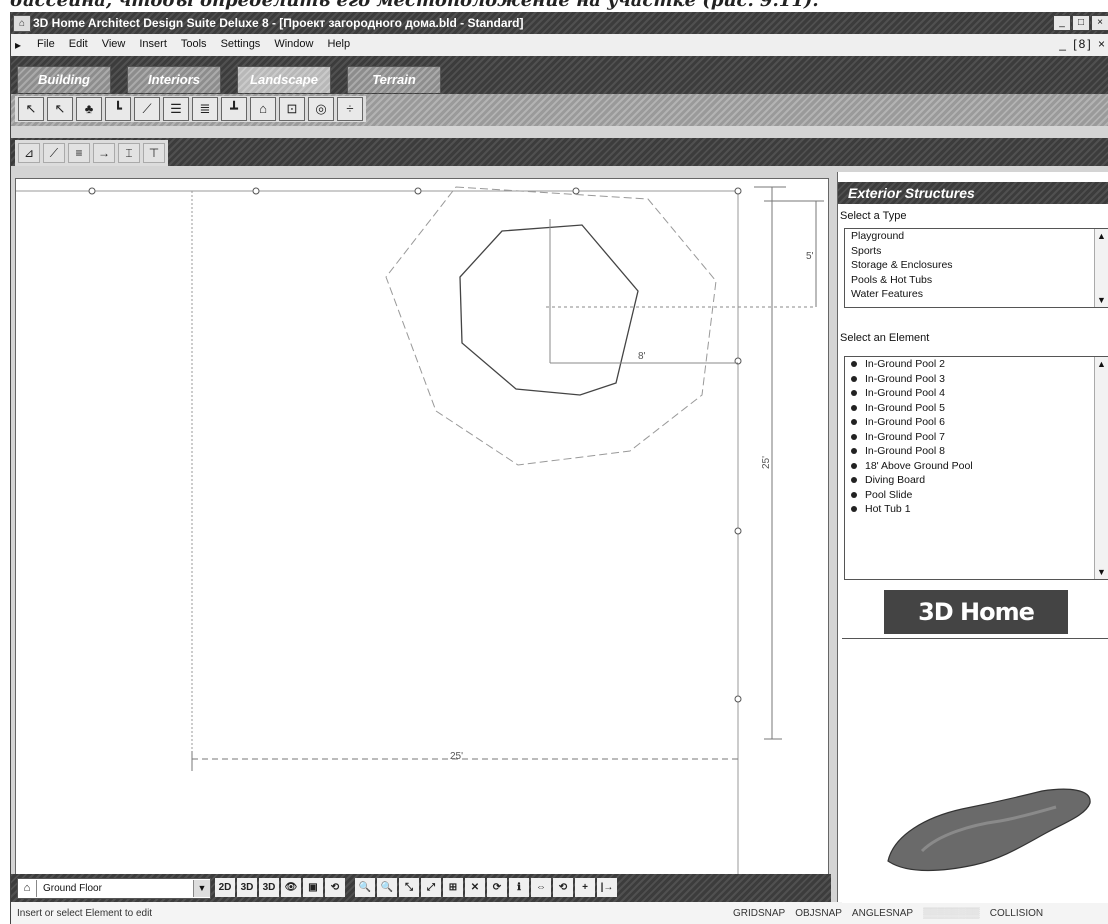 The image size is (1108, 924). What do you see at coordinates (118, 109) in the screenshot?
I see `wall-icon: ┗` at bounding box center [118, 109].